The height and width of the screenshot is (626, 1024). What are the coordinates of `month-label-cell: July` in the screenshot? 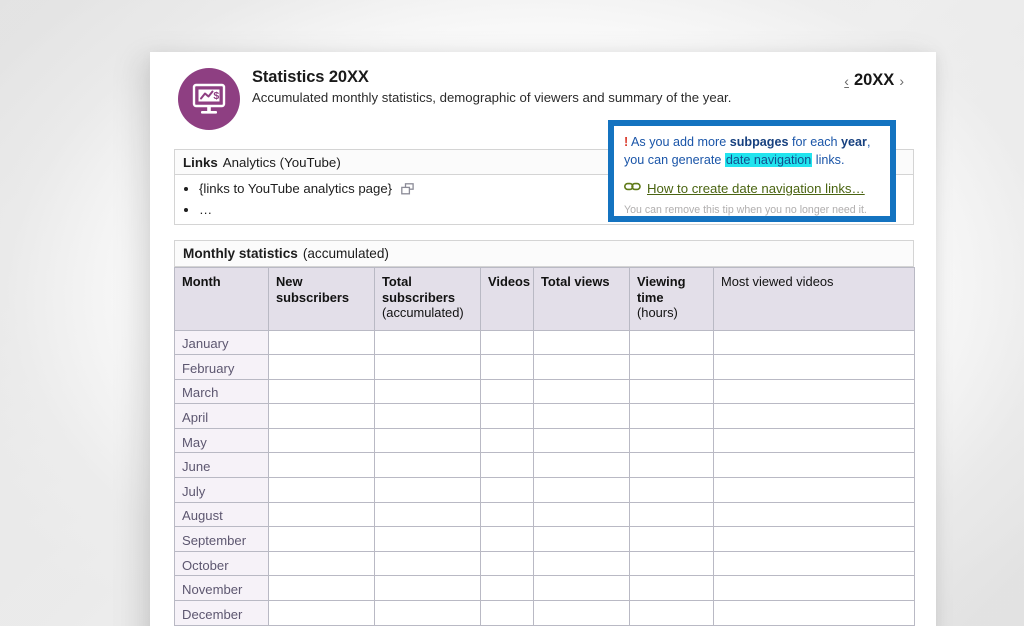 It's located at (221, 490).